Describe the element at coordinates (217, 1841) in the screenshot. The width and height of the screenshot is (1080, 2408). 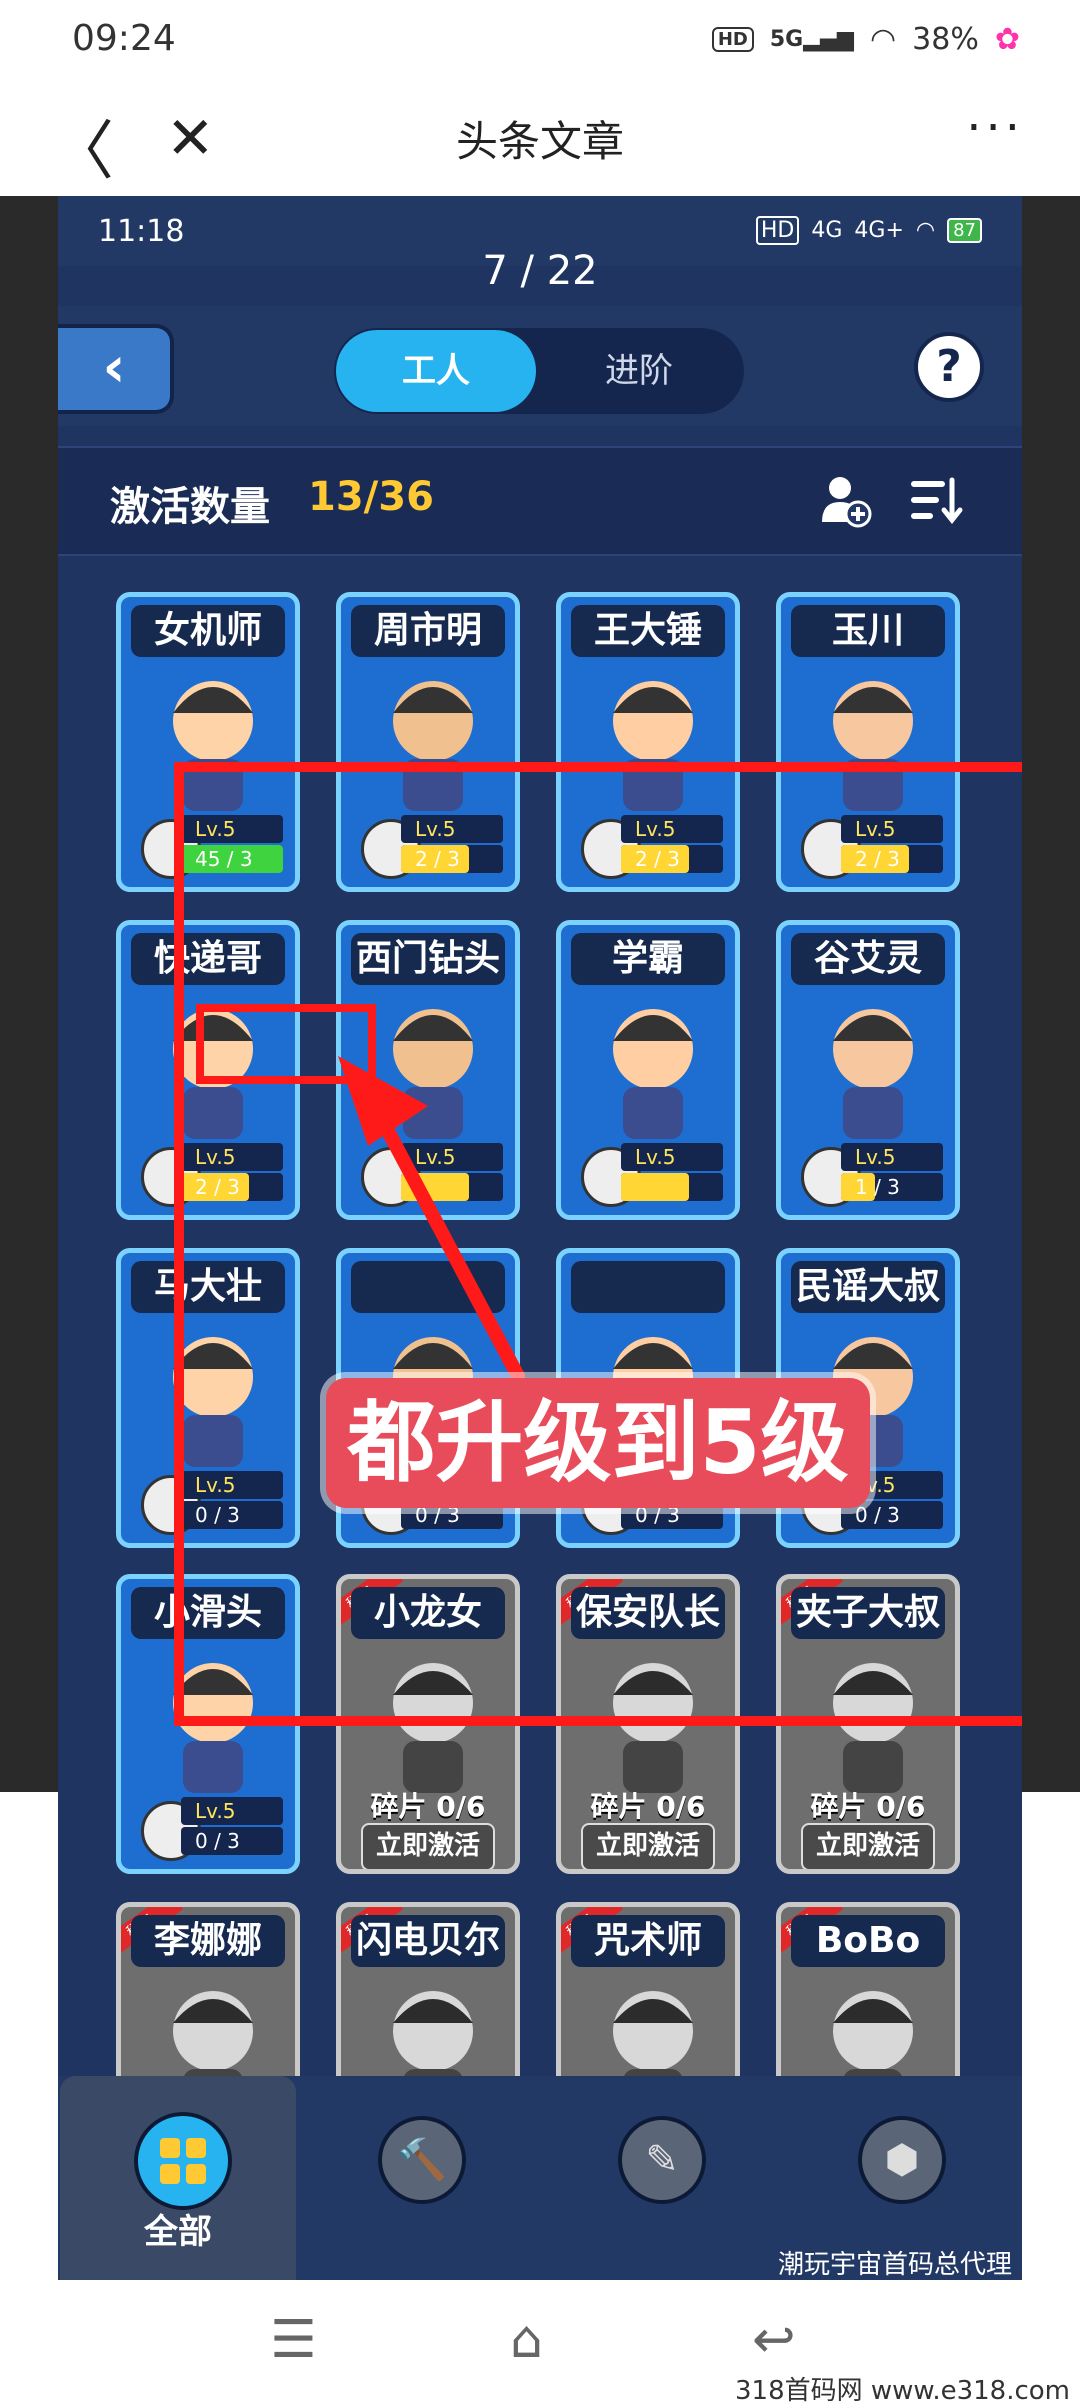
I see `progress-text: 0 / 3` at that location.